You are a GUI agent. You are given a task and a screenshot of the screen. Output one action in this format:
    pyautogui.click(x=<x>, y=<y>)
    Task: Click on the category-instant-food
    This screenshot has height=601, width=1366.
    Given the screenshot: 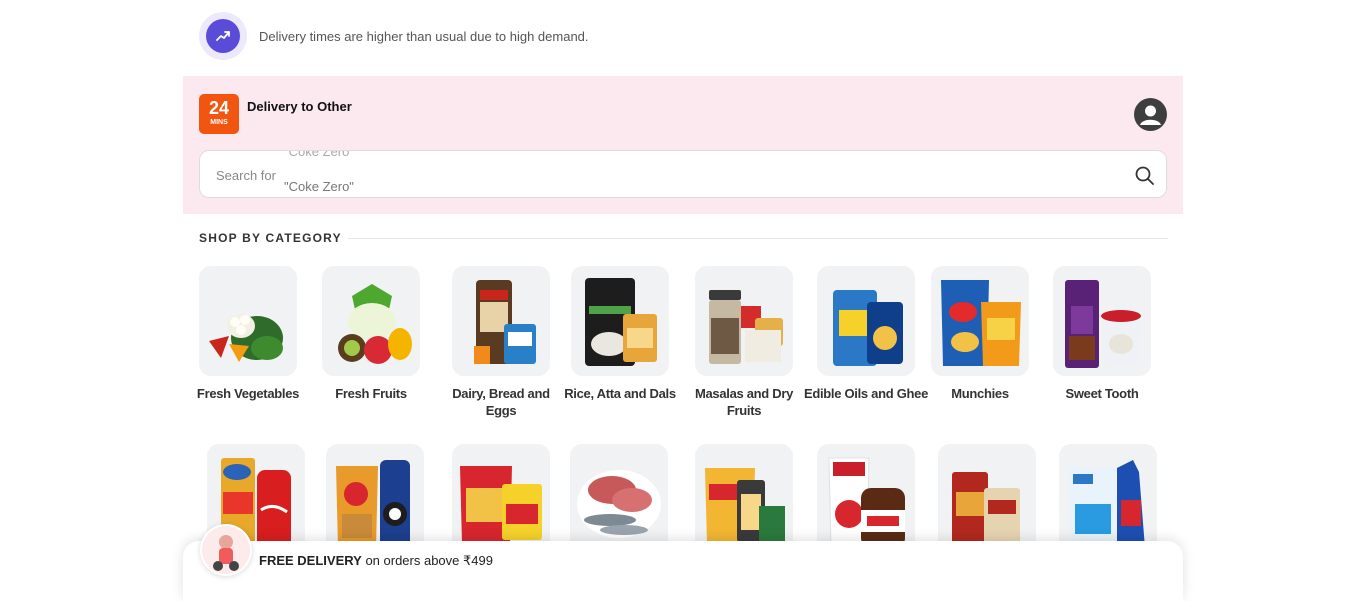 What is the action you would take?
    pyautogui.click(x=501, y=499)
    